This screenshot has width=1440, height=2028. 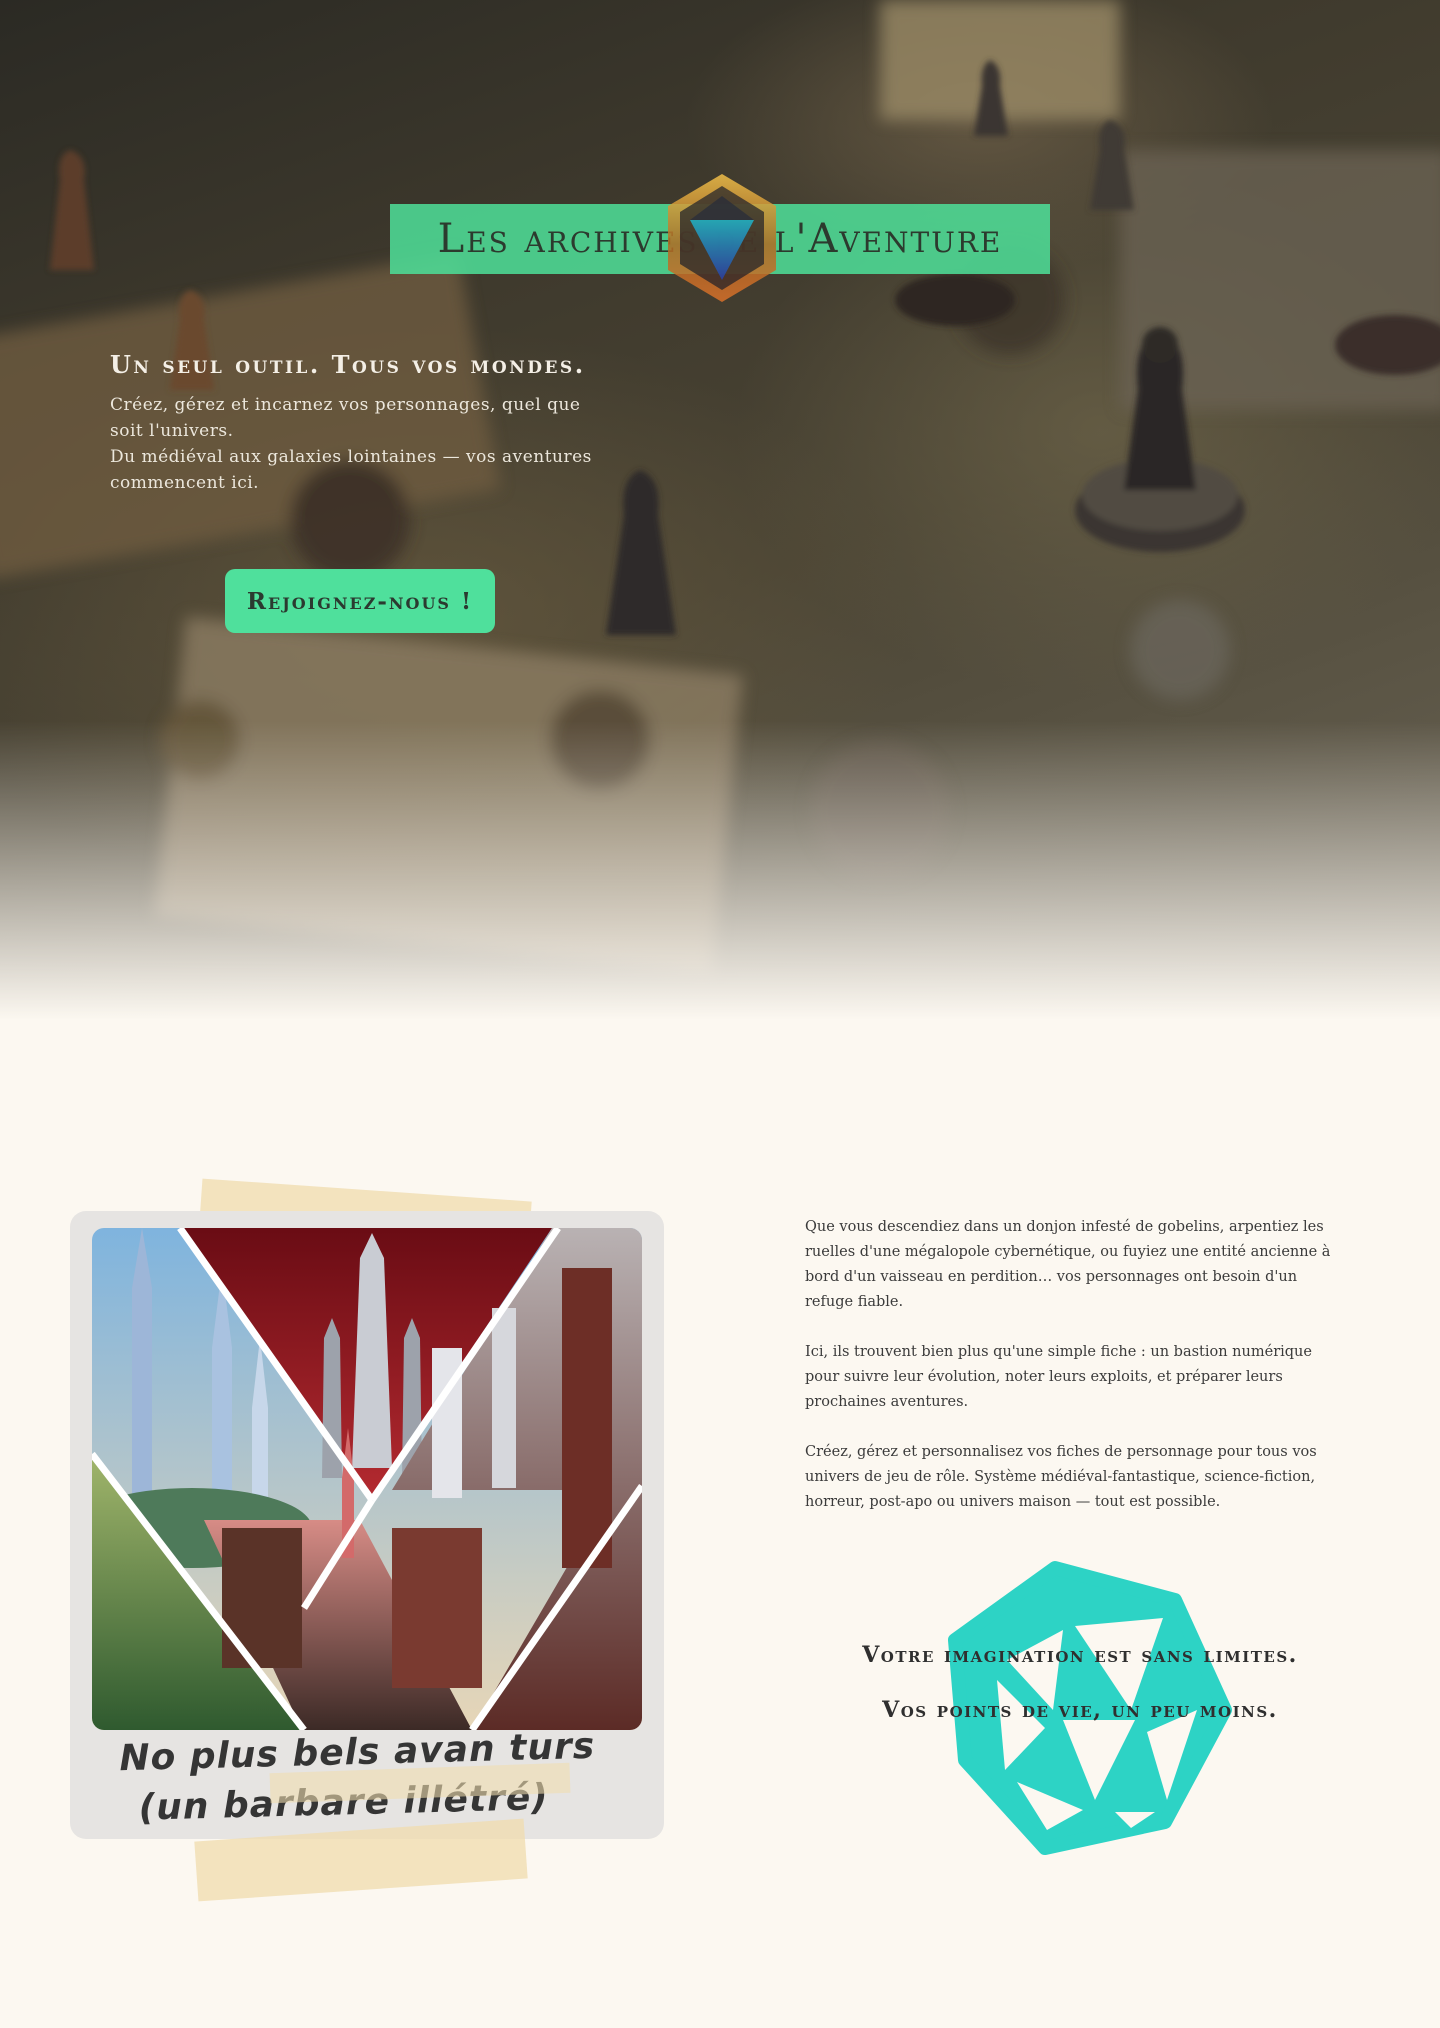 What do you see at coordinates (360, 601) in the screenshot?
I see `join-us-button: Rejoignez-nous !` at bounding box center [360, 601].